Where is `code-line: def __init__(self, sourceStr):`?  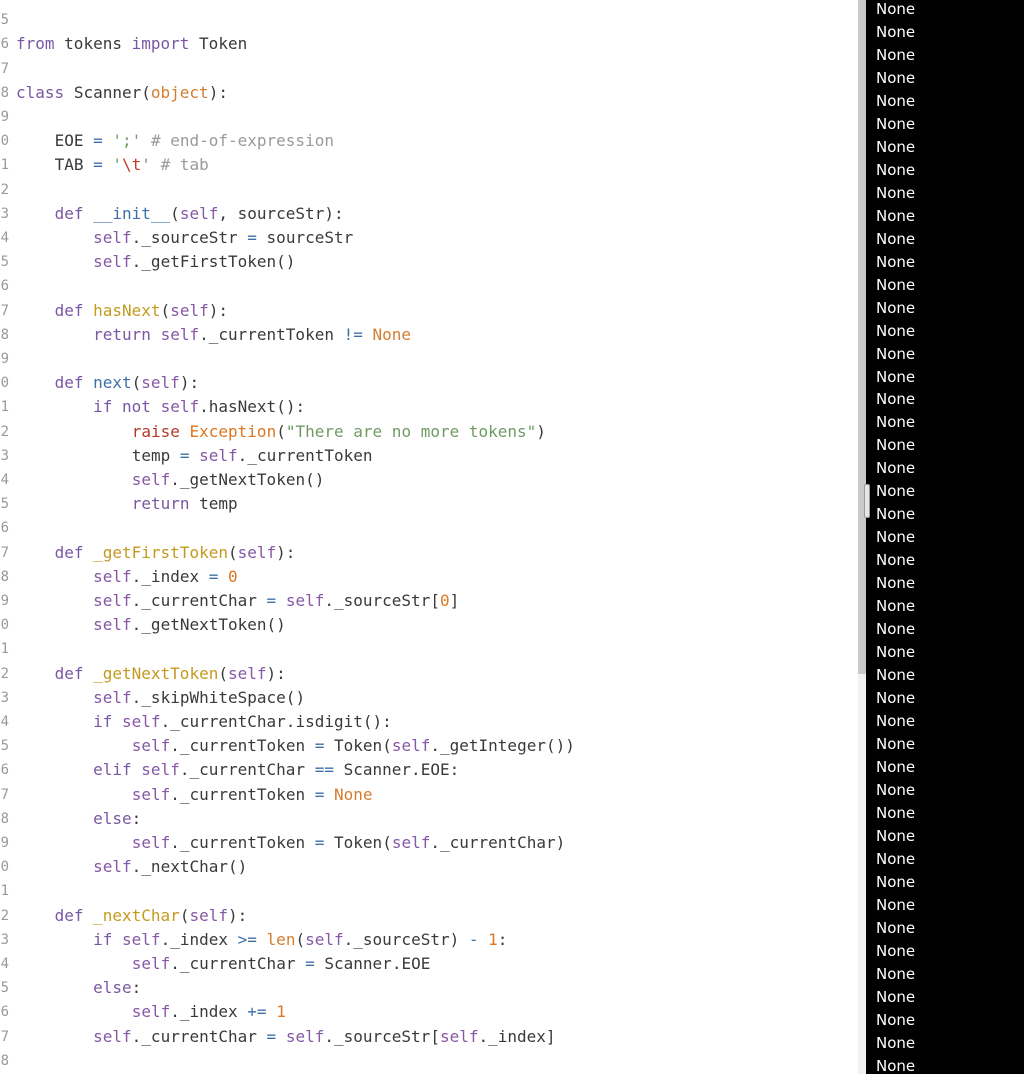
code-line: def __init__(self, sourceStr): is located at coordinates (180, 214).